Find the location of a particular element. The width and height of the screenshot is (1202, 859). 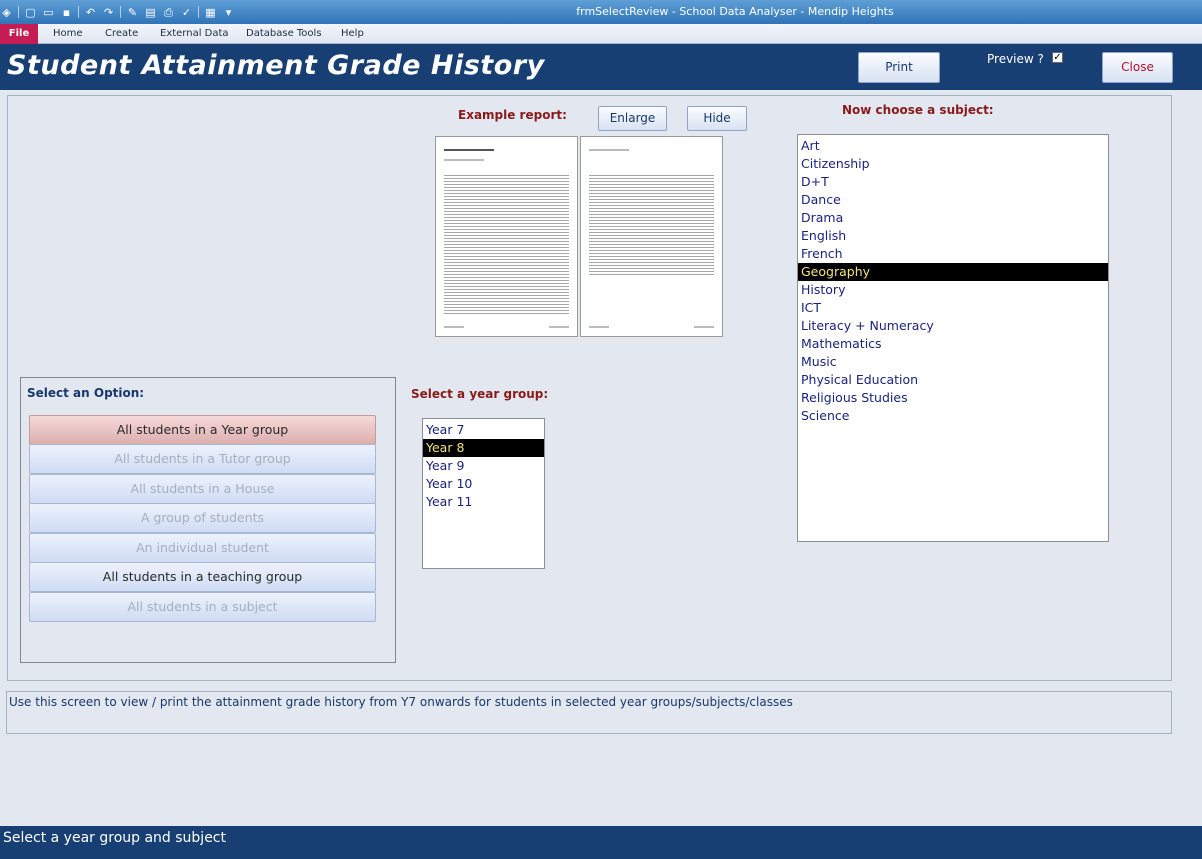

list-item: History is located at coordinates (953, 290).